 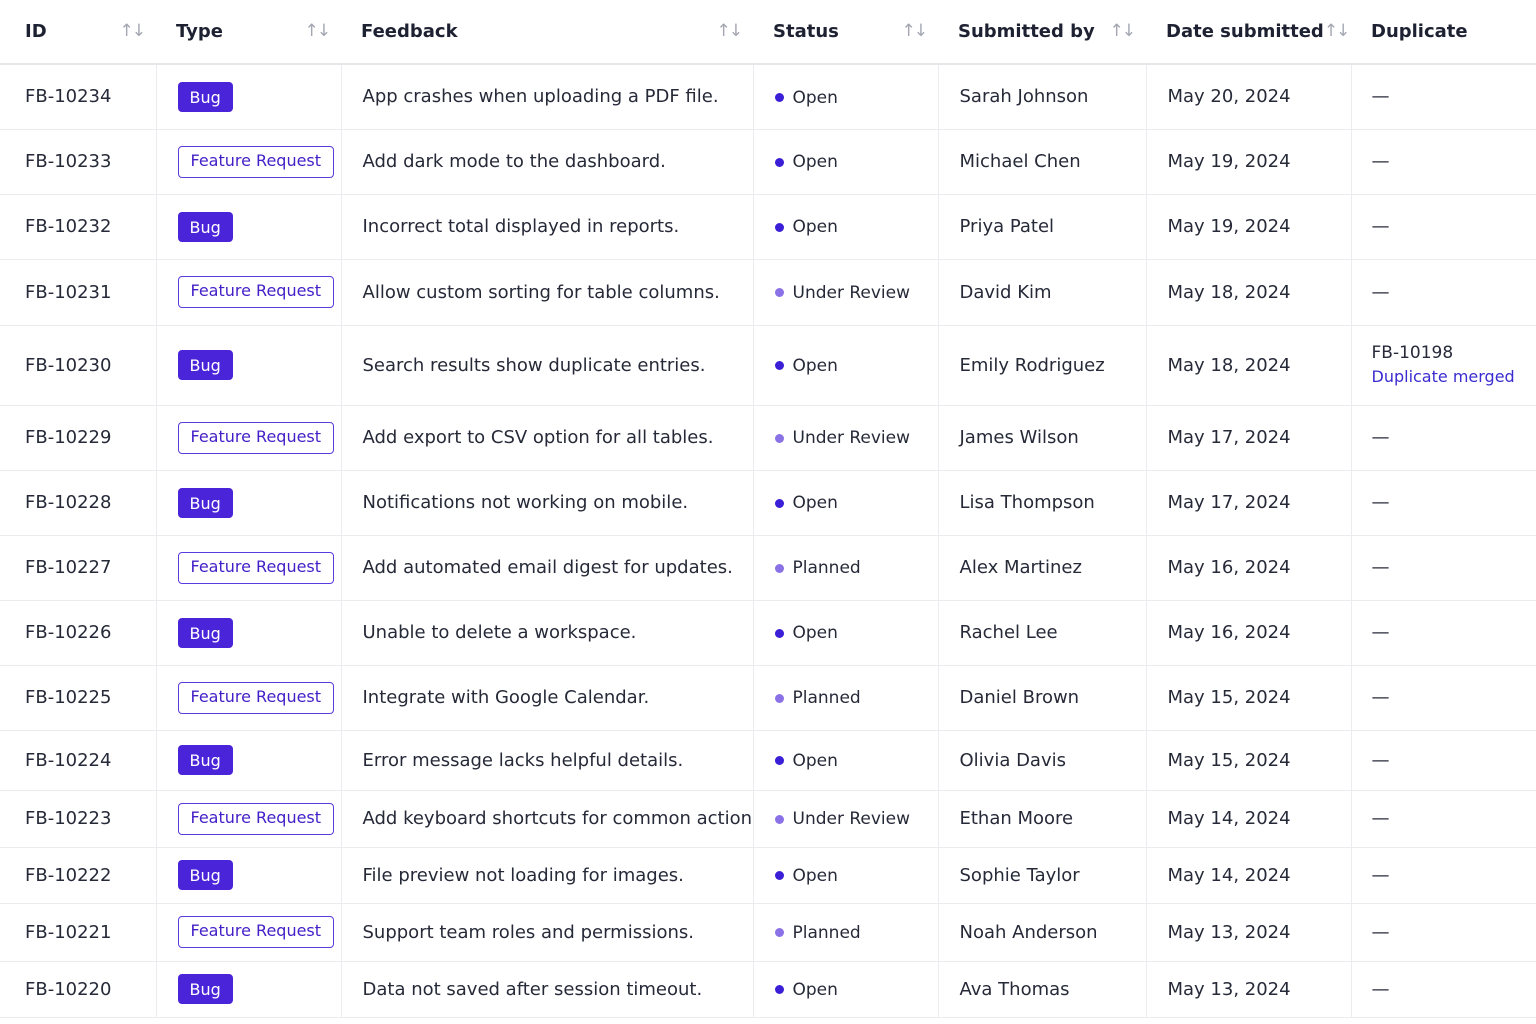 I want to click on cell-duplicate: FB-10198 Duplicate merged, so click(x=1443, y=365).